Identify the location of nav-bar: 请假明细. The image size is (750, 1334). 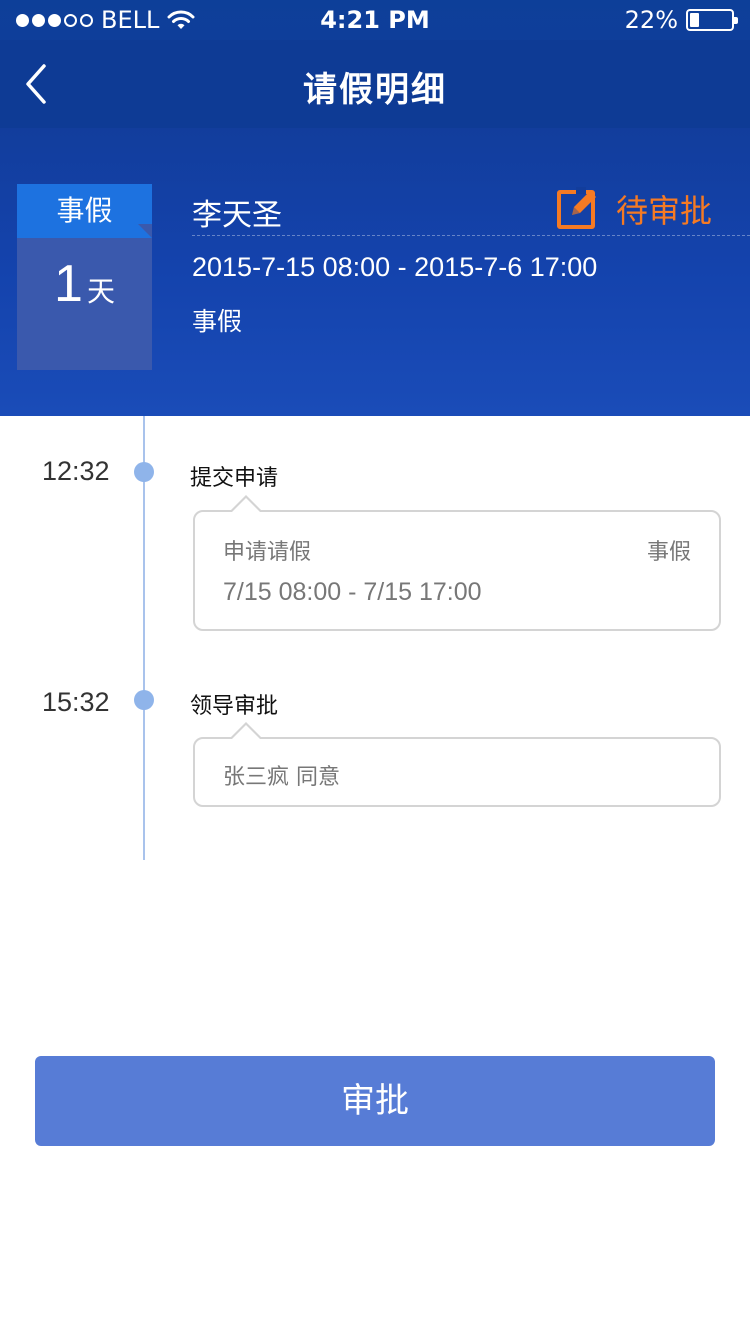
(375, 84).